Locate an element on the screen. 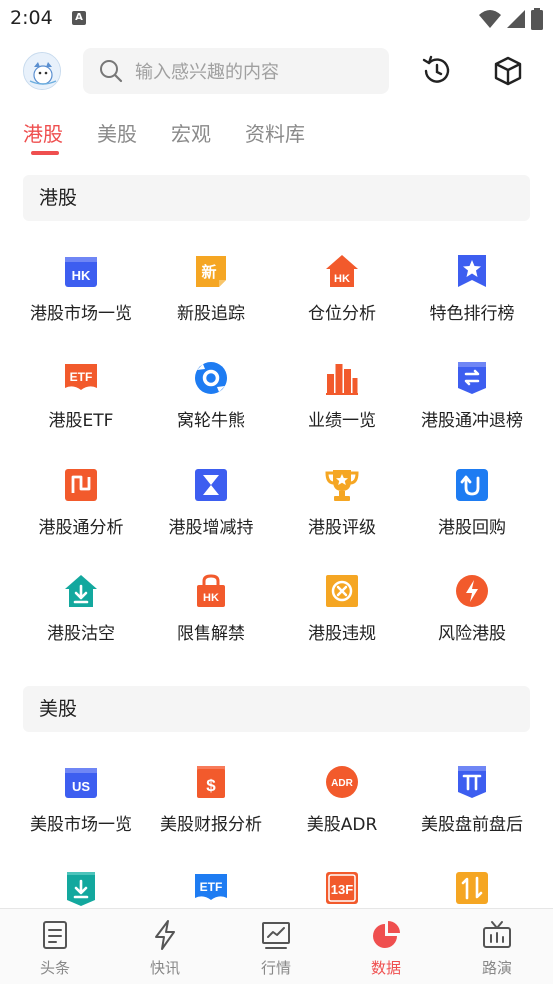 The image size is (553, 984). new-stock-icon: 新 is located at coordinates (211, 271).